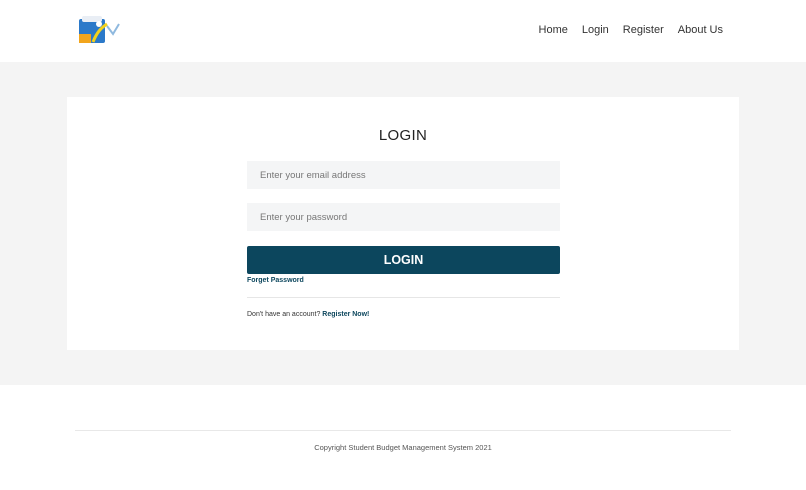  I want to click on forgot-password-link: Forget Password, so click(275, 280).